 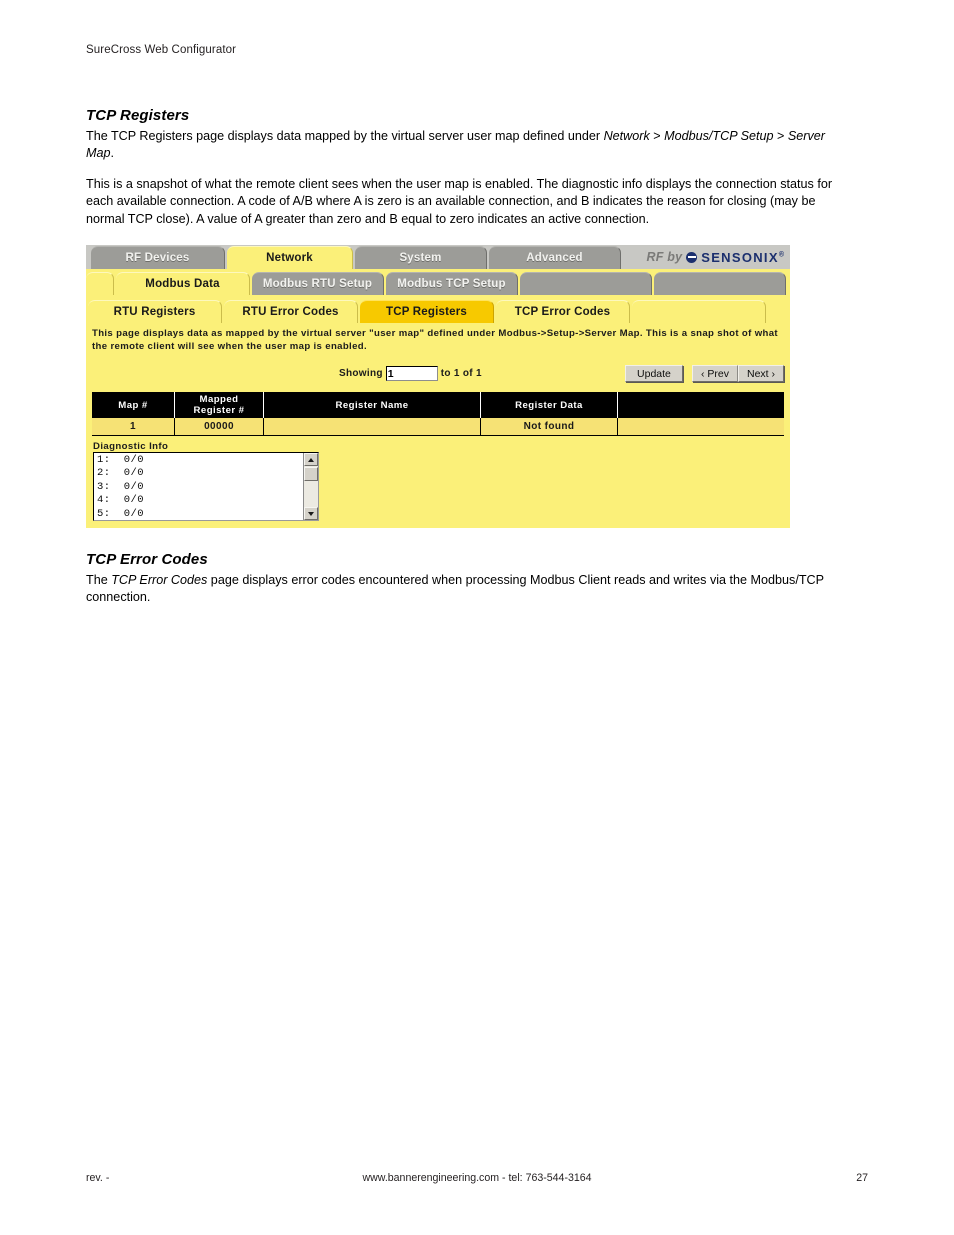 What do you see at coordinates (219, 427) in the screenshot?
I see `cell-mapped-register: 00000` at bounding box center [219, 427].